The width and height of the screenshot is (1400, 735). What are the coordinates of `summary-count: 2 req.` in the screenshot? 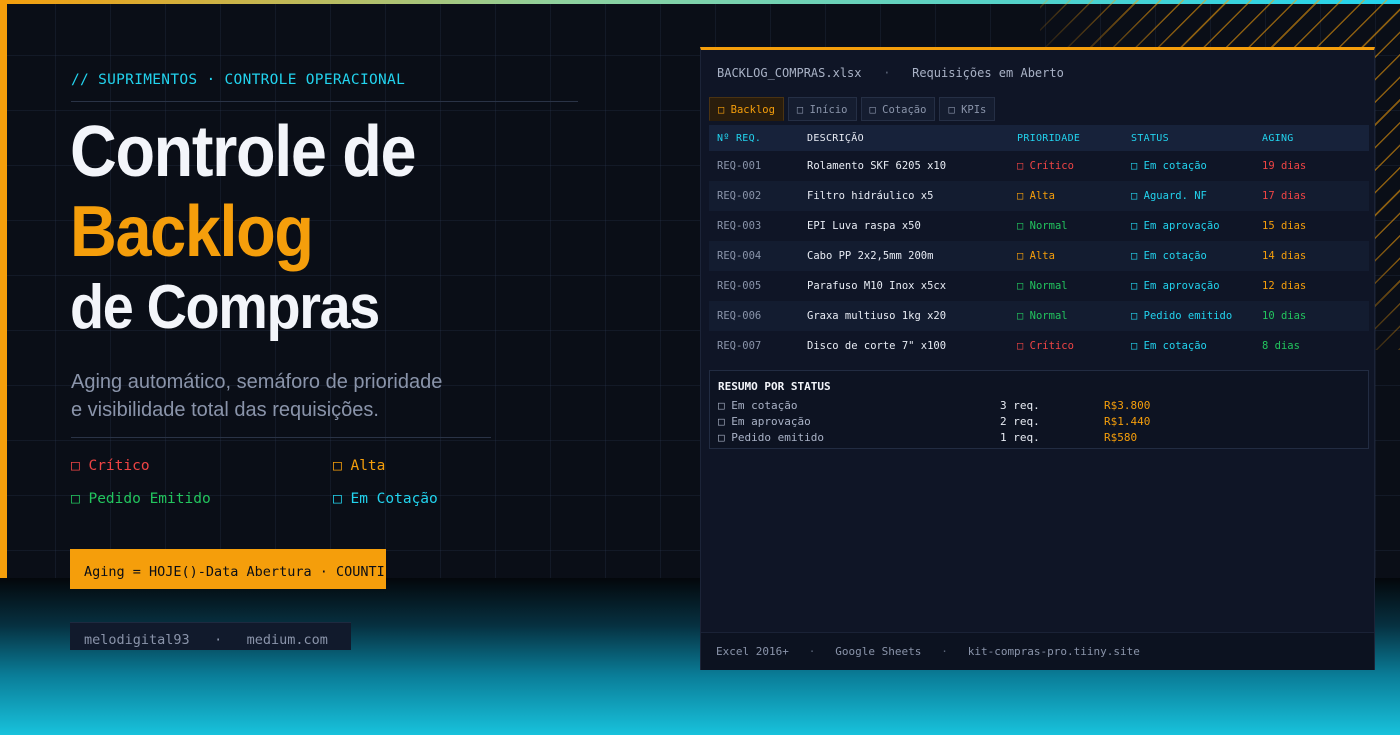 It's located at (1020, 421).